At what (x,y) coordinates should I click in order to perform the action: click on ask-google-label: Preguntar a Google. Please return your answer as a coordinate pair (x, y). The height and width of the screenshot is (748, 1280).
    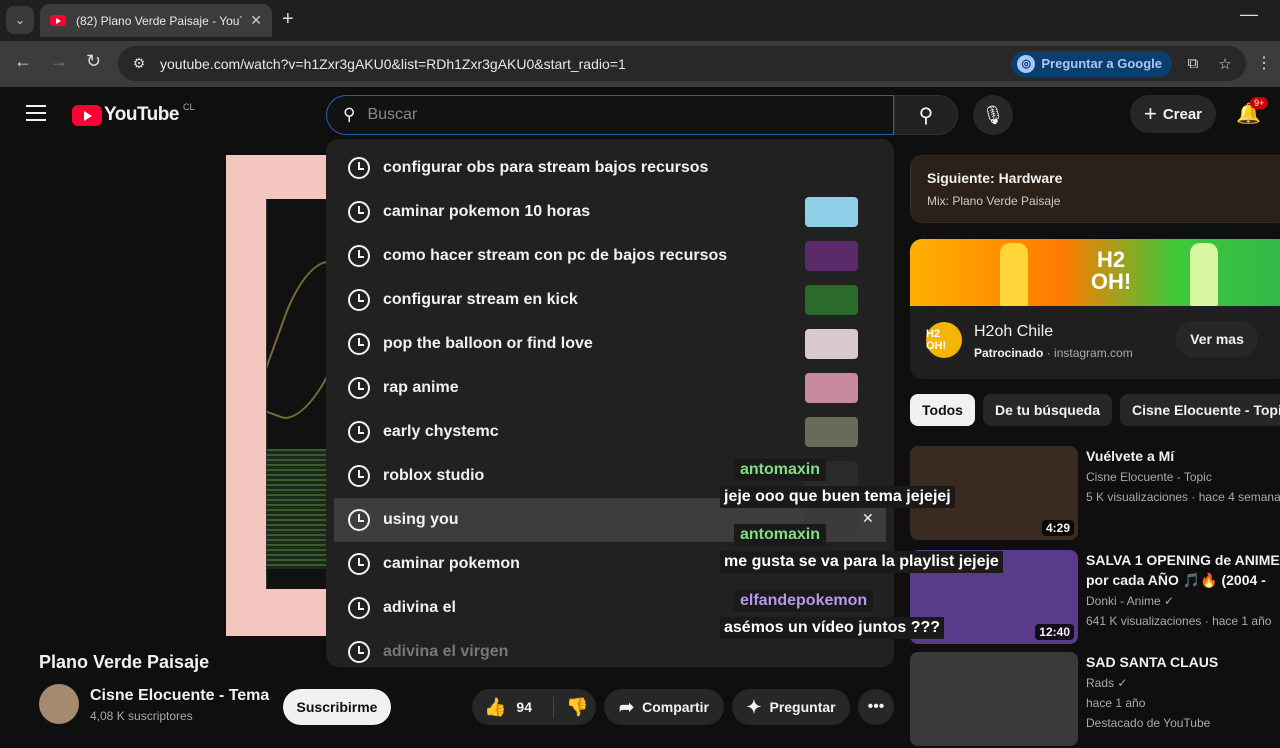
    Looking at the image, I should click on (1101, 63).